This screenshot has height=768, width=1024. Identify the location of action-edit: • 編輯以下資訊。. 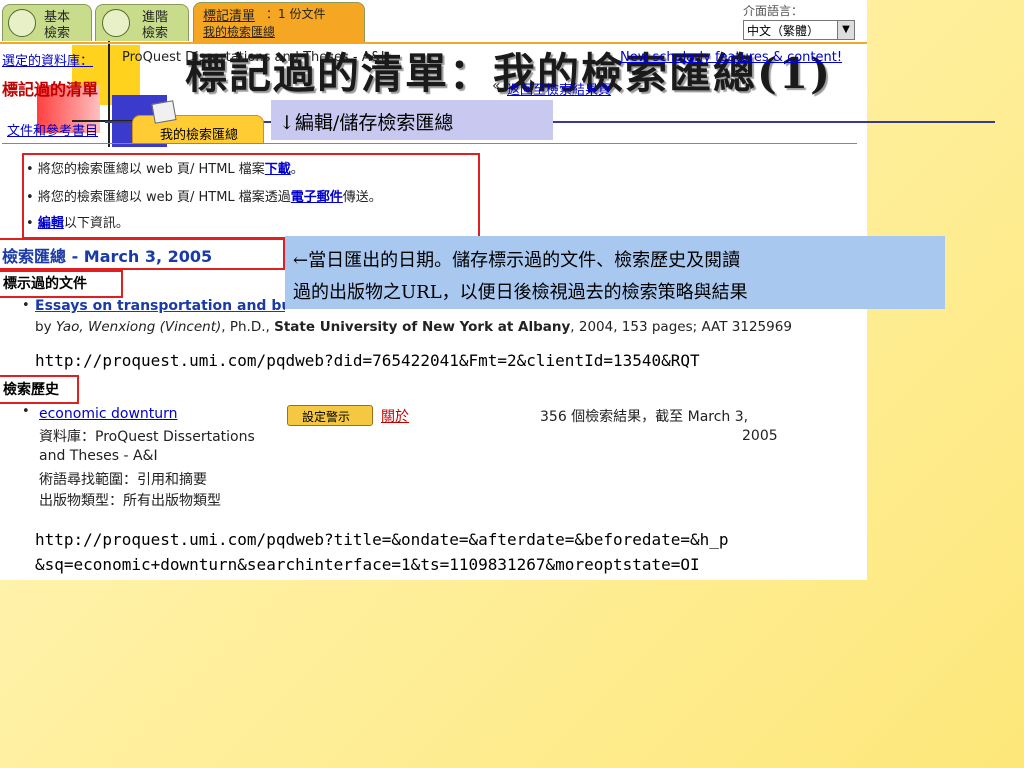
(77, 223).